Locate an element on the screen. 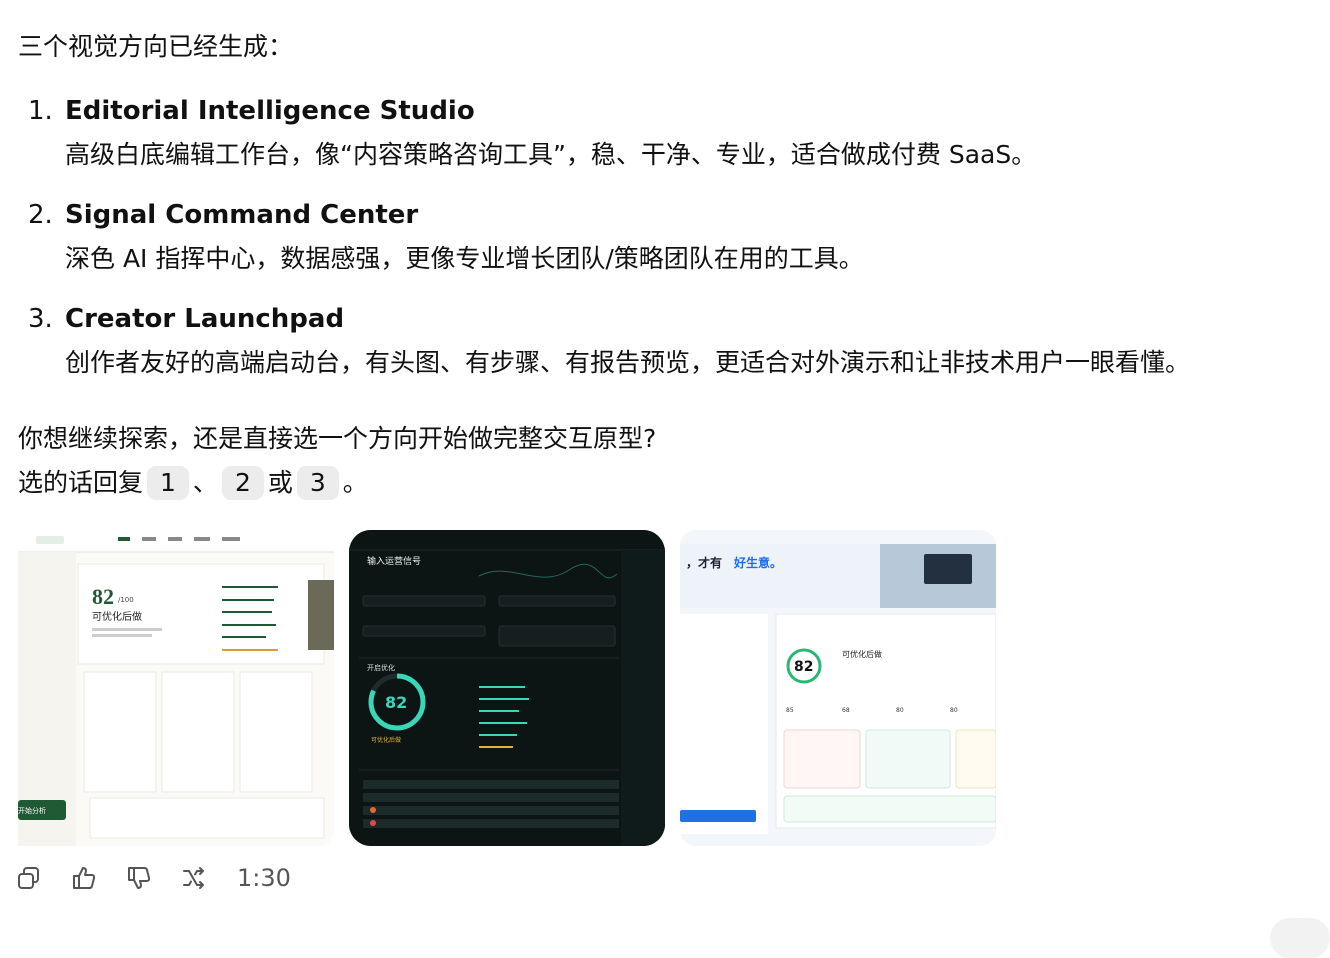 The width and height of the screenshot is (1330, 958). direction-title: Editorial Intelligence Studio is located at coordinates (270, 111).